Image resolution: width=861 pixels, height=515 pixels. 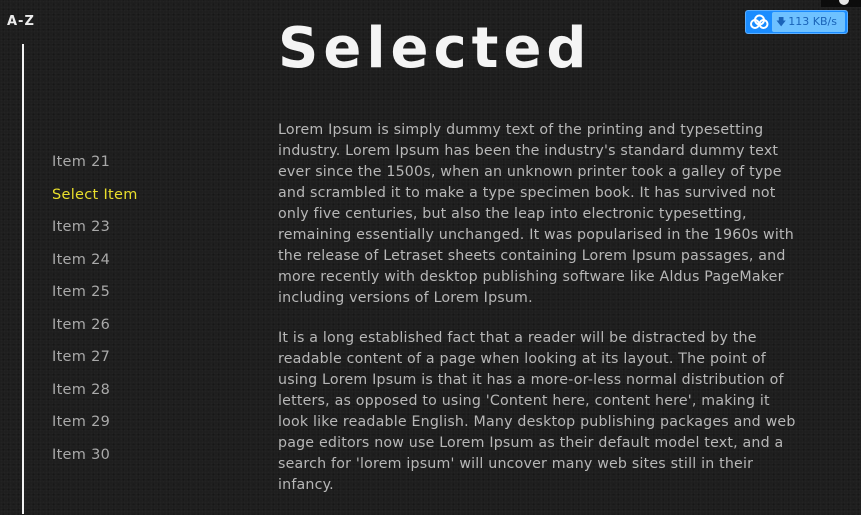 I want to click on download-speed-widget: 🡇 113 KB/s, so click(x=796, y=22).